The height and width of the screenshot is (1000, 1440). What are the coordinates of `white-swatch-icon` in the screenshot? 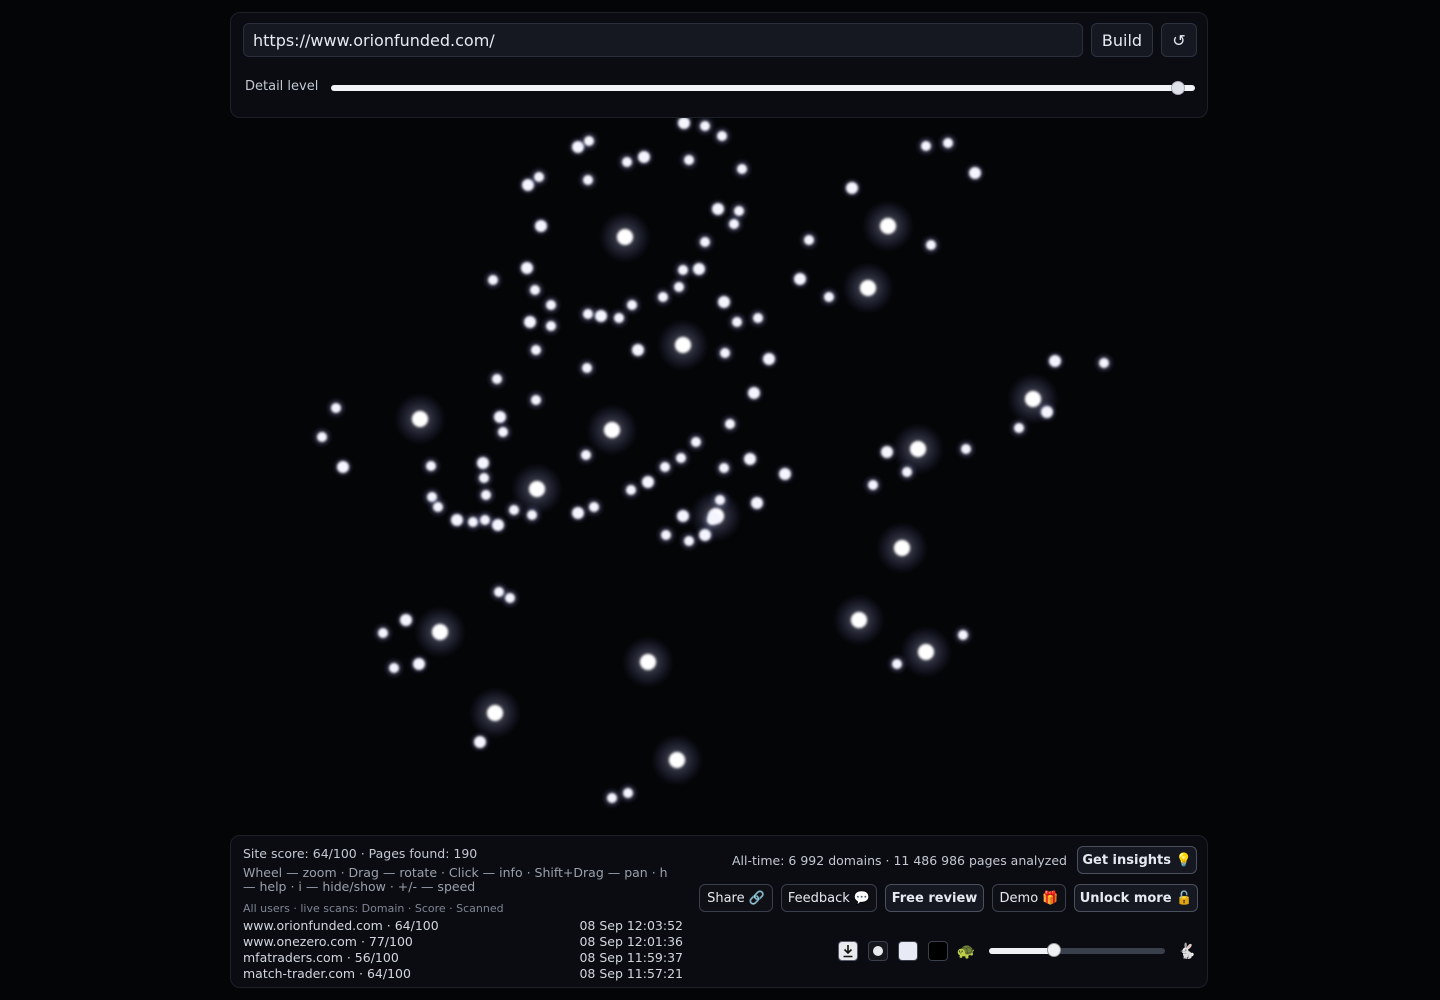 It's located at (908, 951).